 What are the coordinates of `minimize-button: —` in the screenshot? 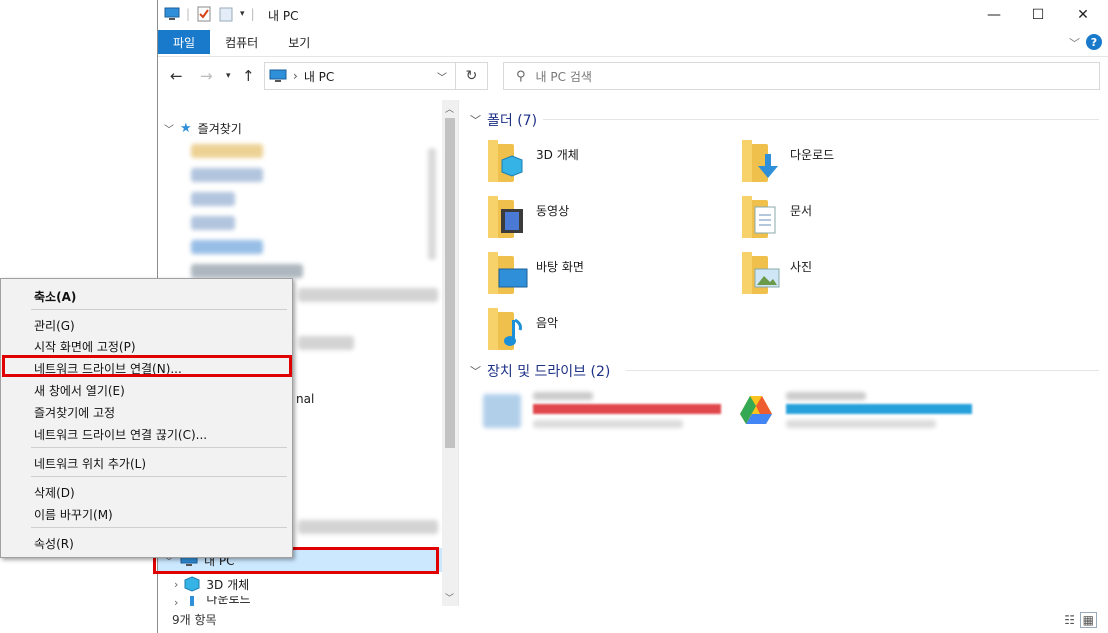 It's located at (994, 15).